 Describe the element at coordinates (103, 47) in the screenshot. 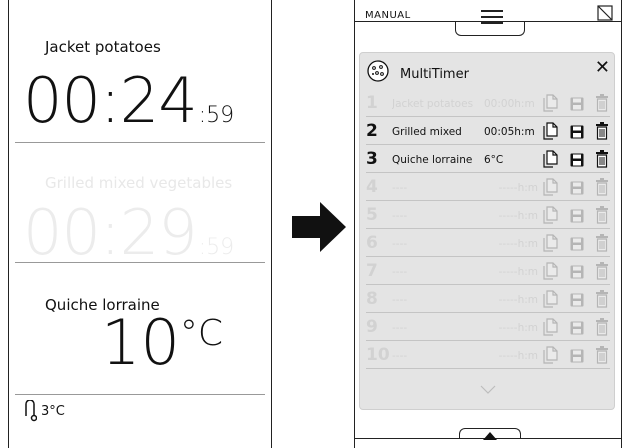

I see `timer-name: Jacket potatoes` at that location.